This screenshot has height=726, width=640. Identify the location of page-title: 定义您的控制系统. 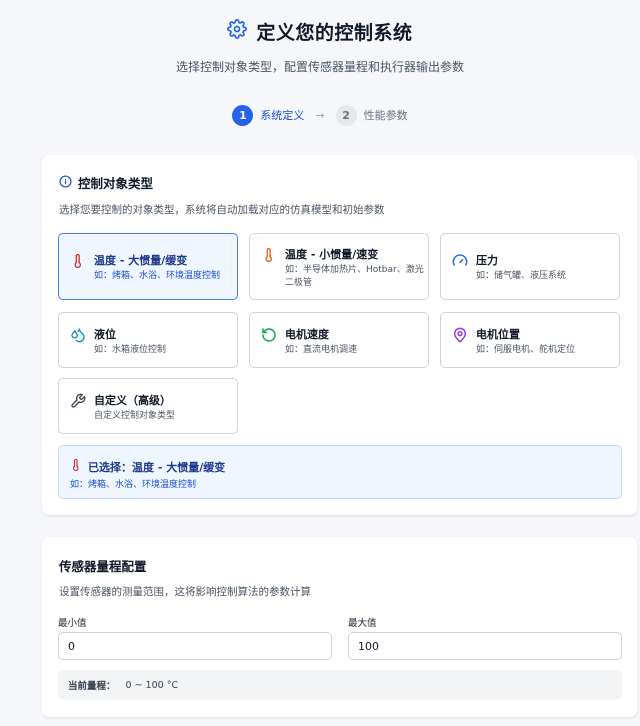
(334, 32).